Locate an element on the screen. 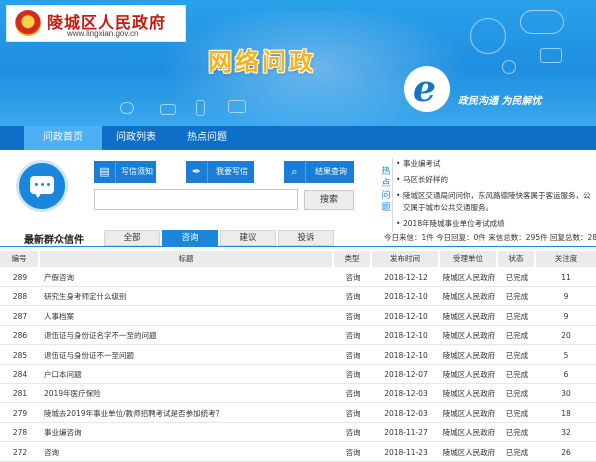 The image size is (596, 462). cell-date: 2018-12-10 is located at coordinates (406, 355).